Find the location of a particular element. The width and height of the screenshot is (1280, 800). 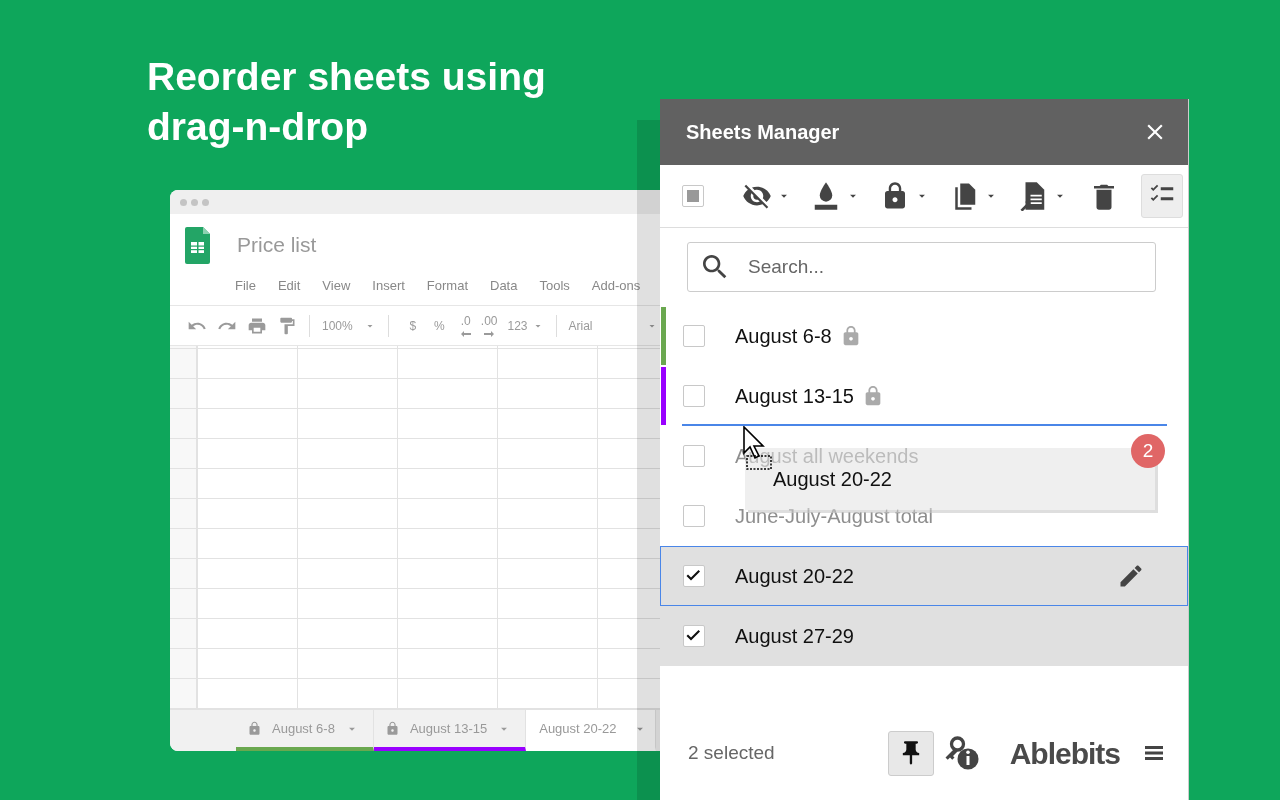

number-format-dropdown: 123 is located at coordinates (525, 325).